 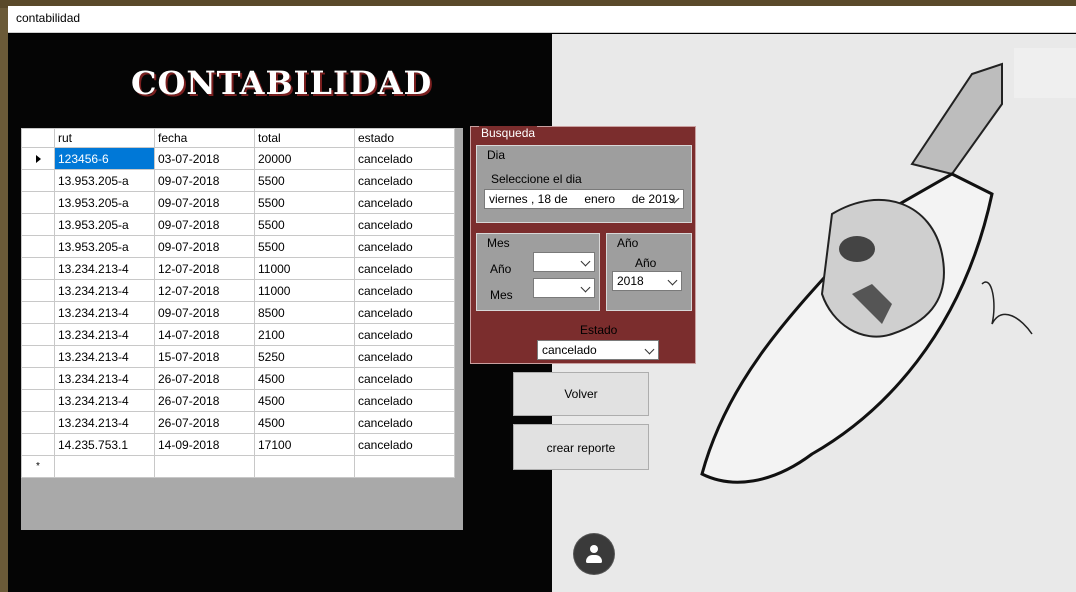 What do you see at coordinates (564, 288) in the screenshot?
I see `mes-select` at bounding box center [564, 288].